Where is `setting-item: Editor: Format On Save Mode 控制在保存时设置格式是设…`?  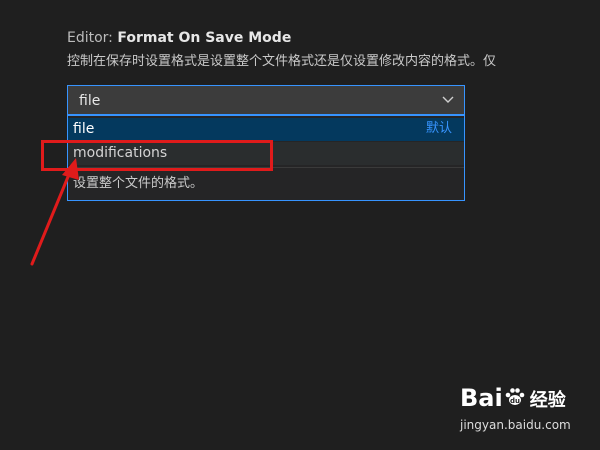
setting-item: Editor: Format On Save Mode 控制在保存时设置格式是设… is located at coordinates (333, 49).